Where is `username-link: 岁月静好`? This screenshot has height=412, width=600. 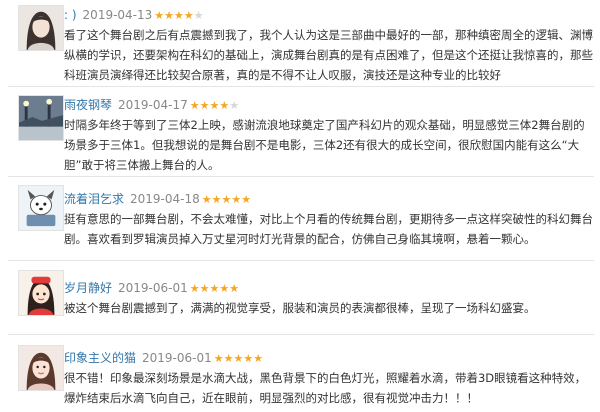
username-link: 岁月静好 is located at coordinates (88, 288).